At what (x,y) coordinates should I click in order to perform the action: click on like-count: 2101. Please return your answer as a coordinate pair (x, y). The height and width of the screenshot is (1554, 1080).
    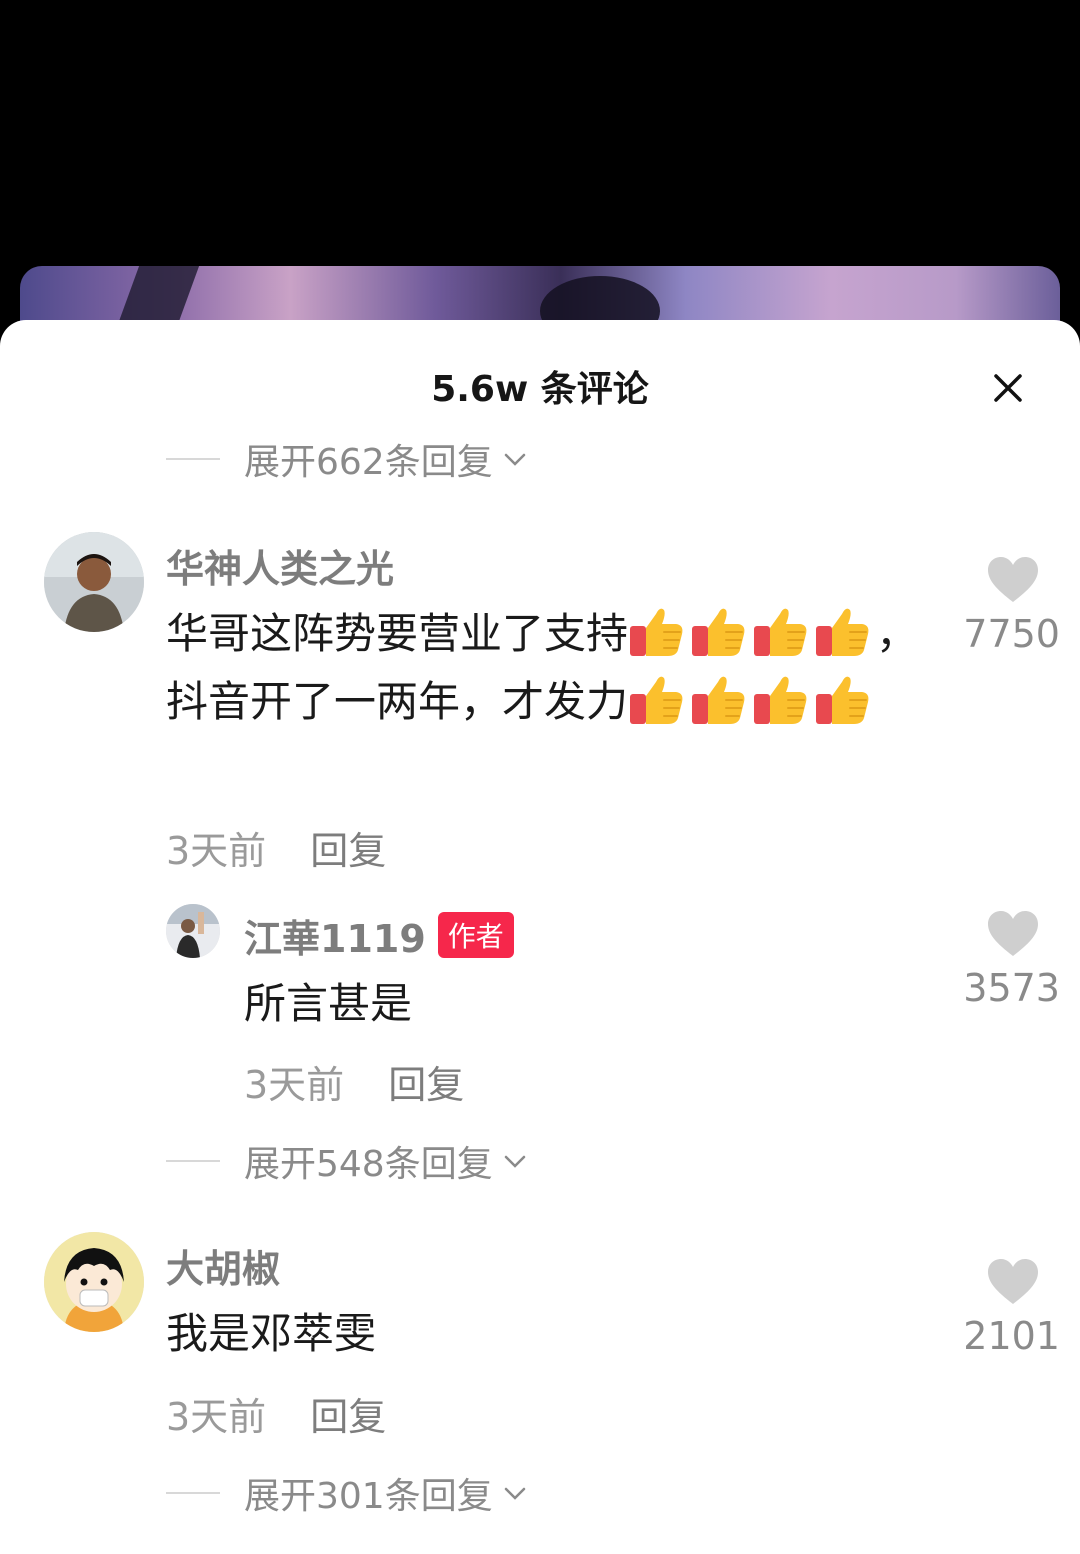
    Looking at the image, I should click on (1011, 1336).